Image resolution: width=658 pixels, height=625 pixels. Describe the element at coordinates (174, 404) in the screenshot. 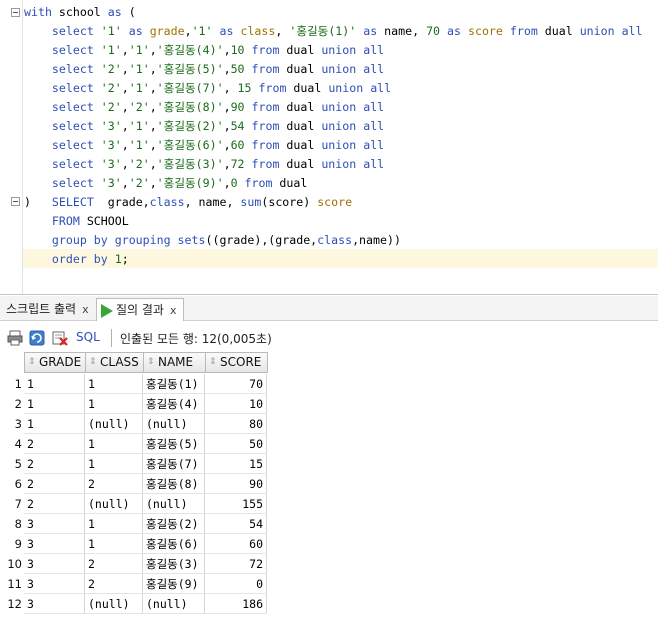

I see `cell-name: 홍길동(4)` at that location.